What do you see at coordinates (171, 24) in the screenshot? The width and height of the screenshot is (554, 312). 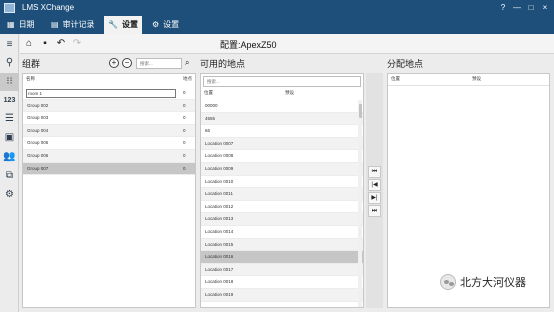 I see `menu-item-settings-label: 设置` at bounding box center [171, 24].